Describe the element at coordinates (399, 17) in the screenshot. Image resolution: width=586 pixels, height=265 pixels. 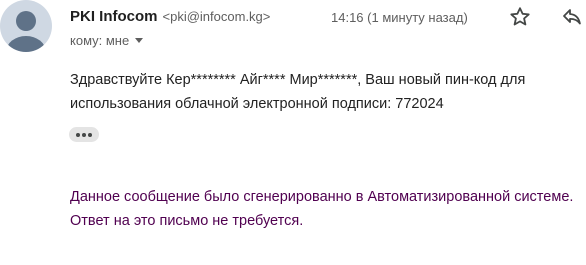
I see `message-timestamp: 14:16 (1 минуту назад)` at that location.